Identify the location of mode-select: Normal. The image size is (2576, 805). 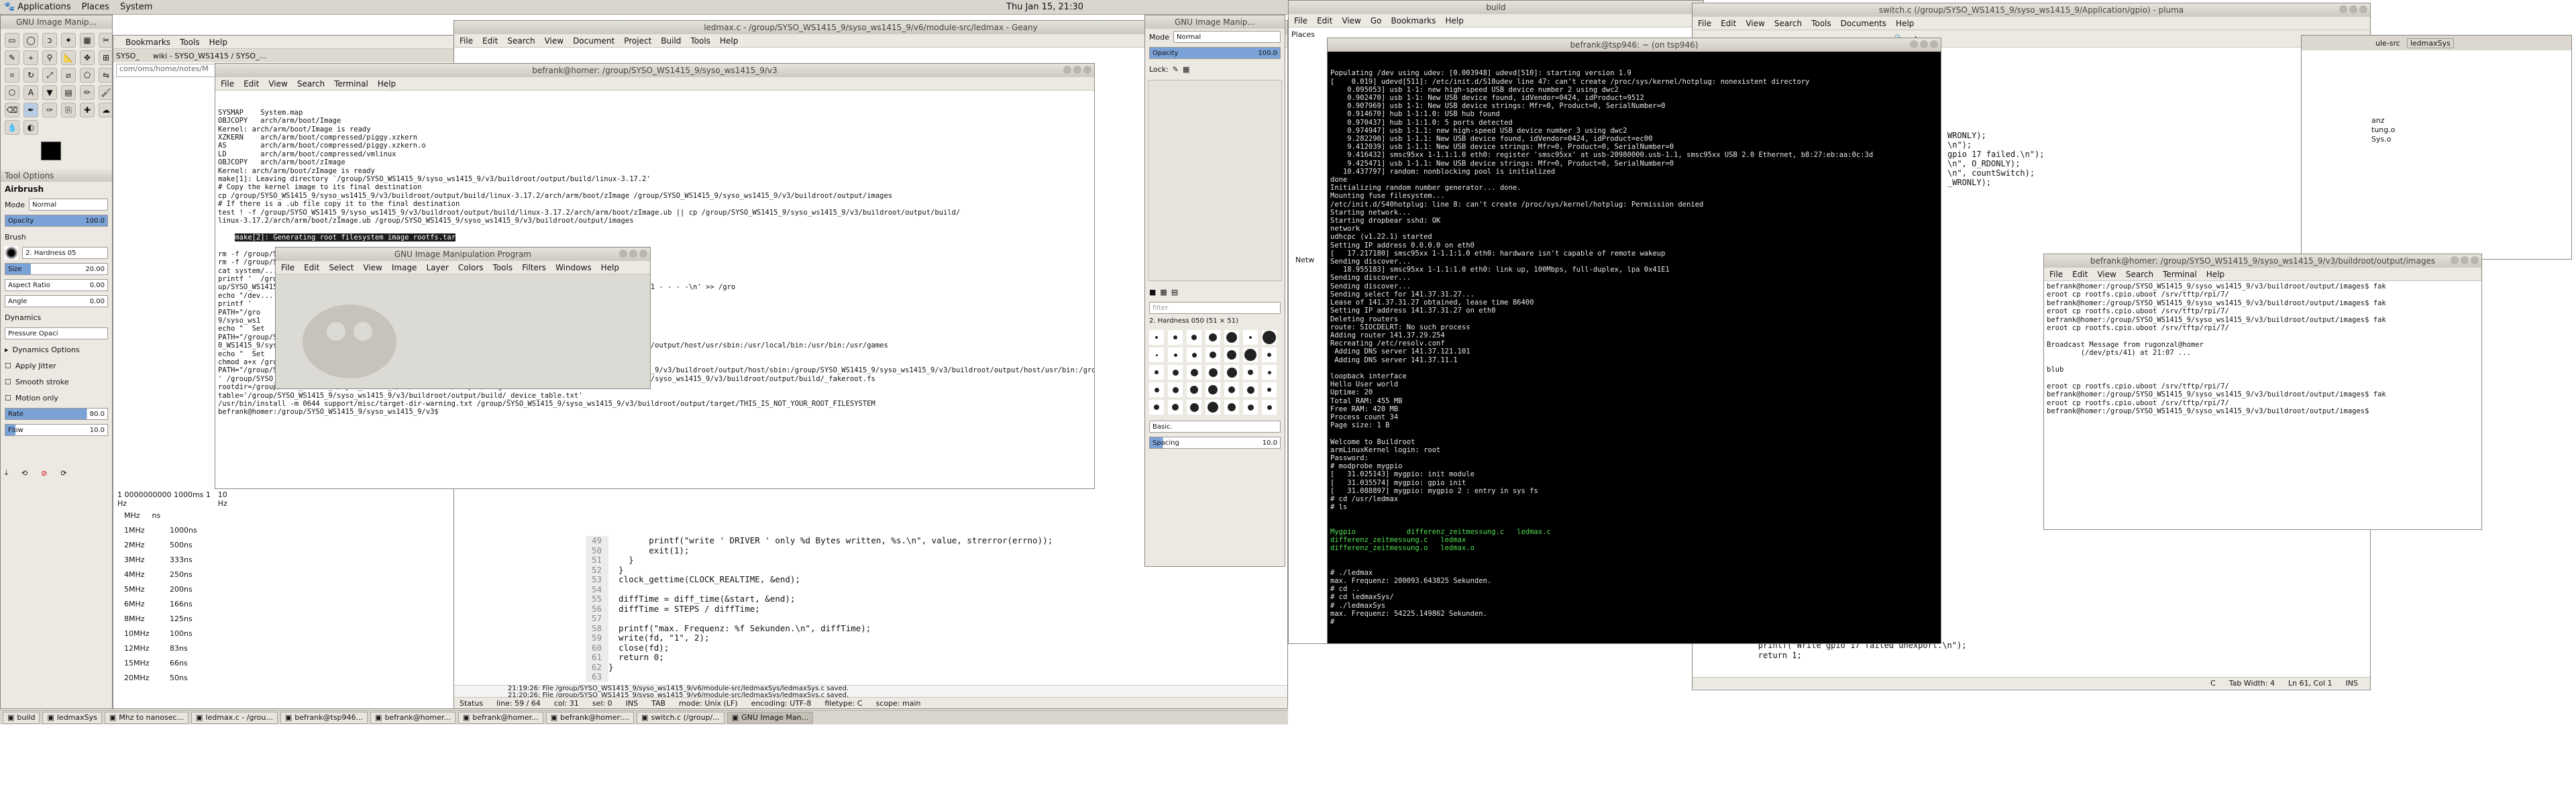
(68, 205).